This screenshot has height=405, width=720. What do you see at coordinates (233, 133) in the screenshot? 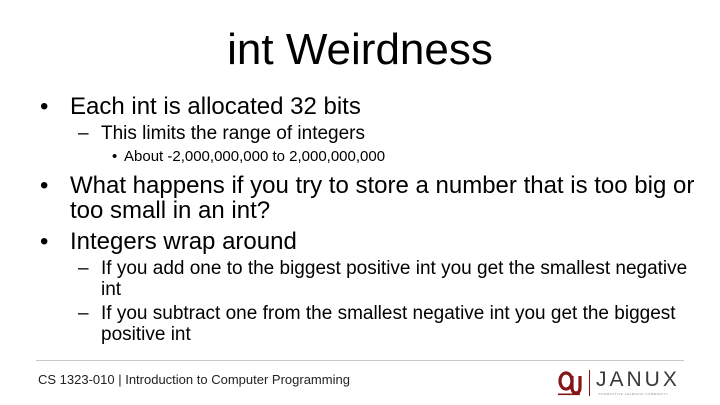
I see `sub-bullet-text: This limits the range of integers` at bounding box center [233, 133].